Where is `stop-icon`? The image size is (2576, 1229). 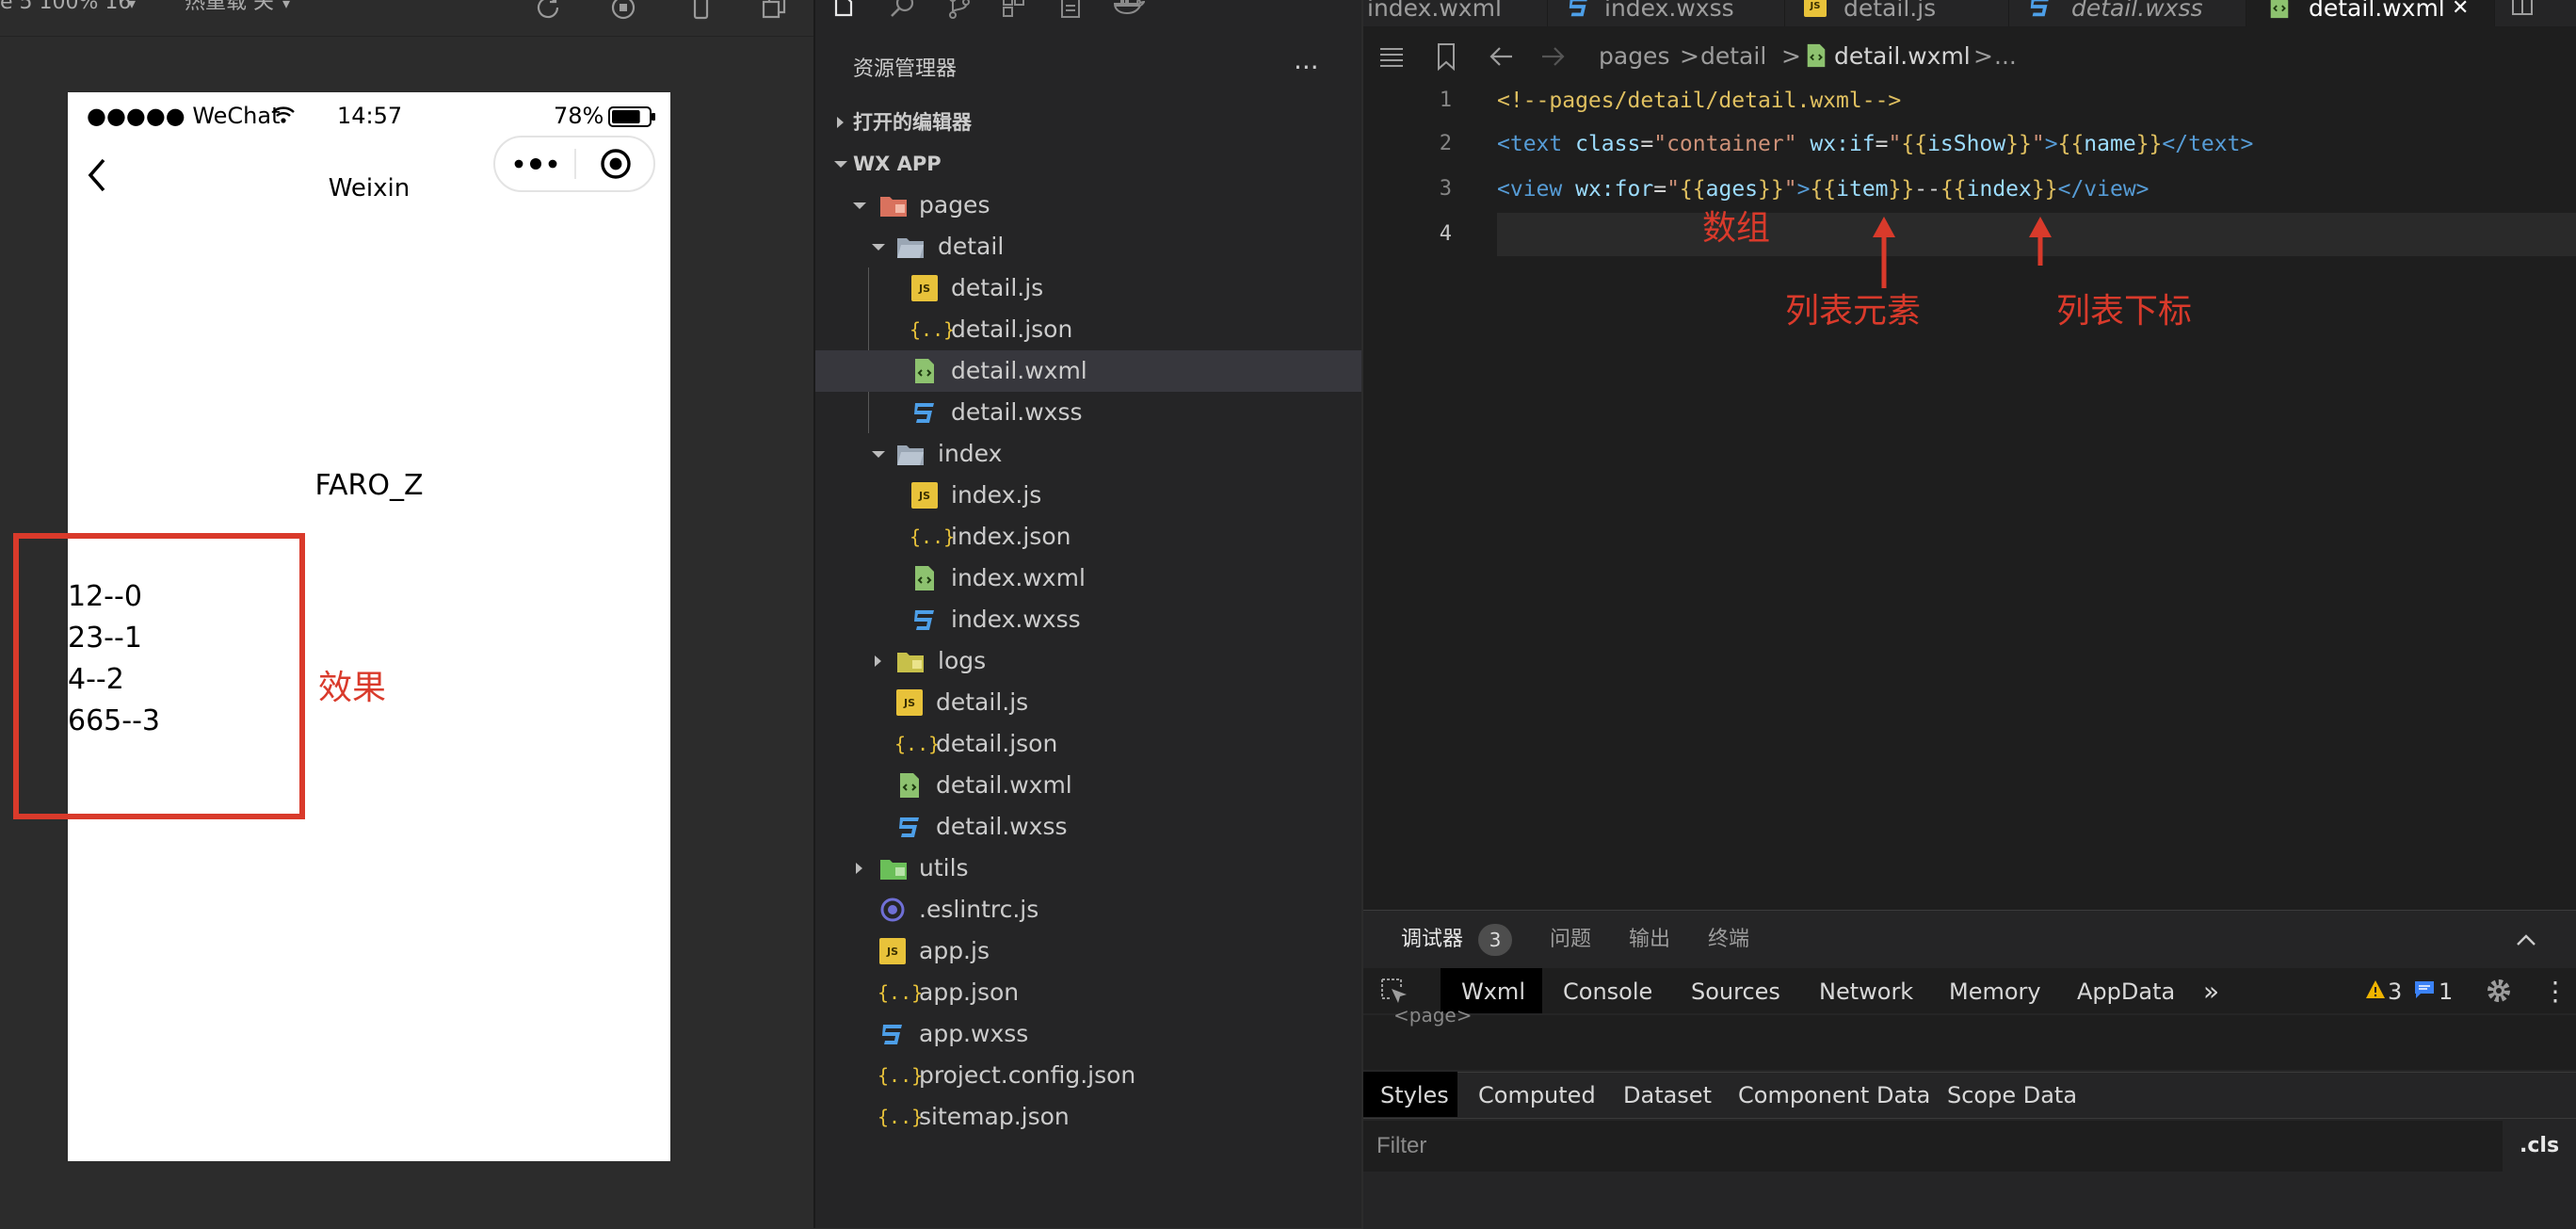 stop-icon is located at coordinates (625, 13).